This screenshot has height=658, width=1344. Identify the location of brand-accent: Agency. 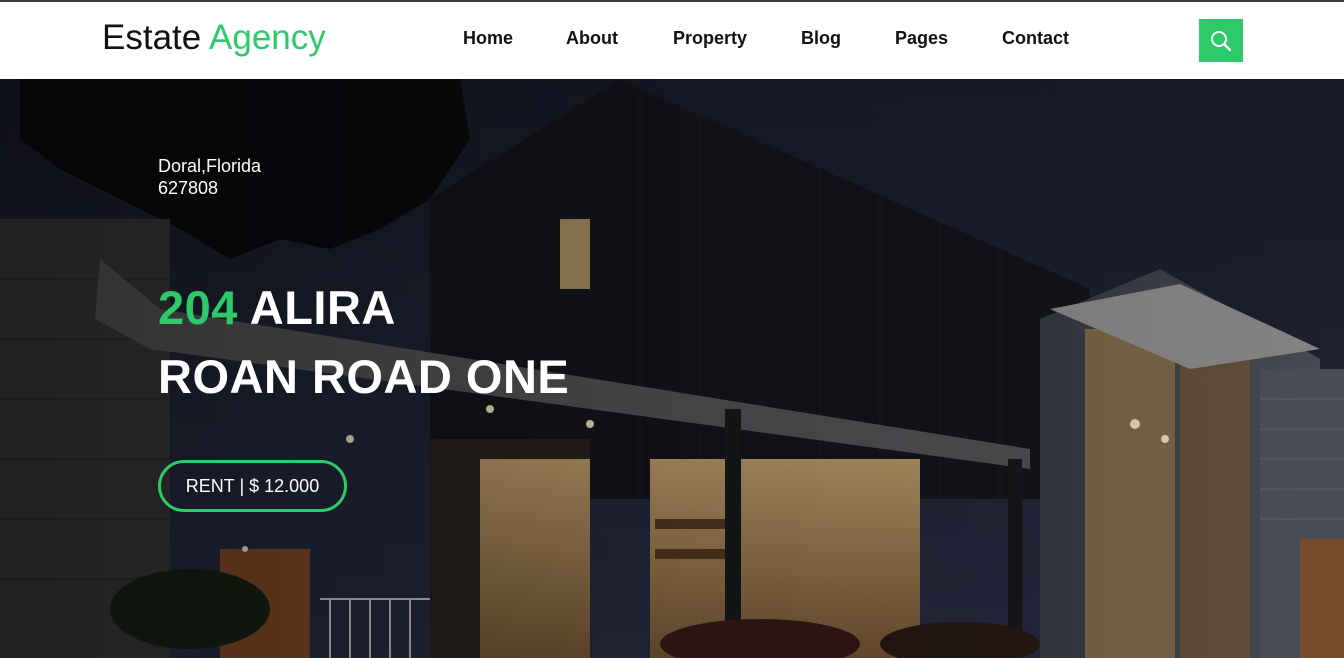
(267, 37).